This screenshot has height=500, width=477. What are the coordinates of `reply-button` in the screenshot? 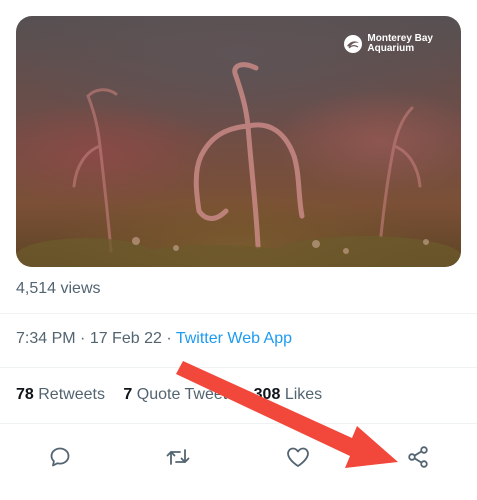 It's located at (60, 457).